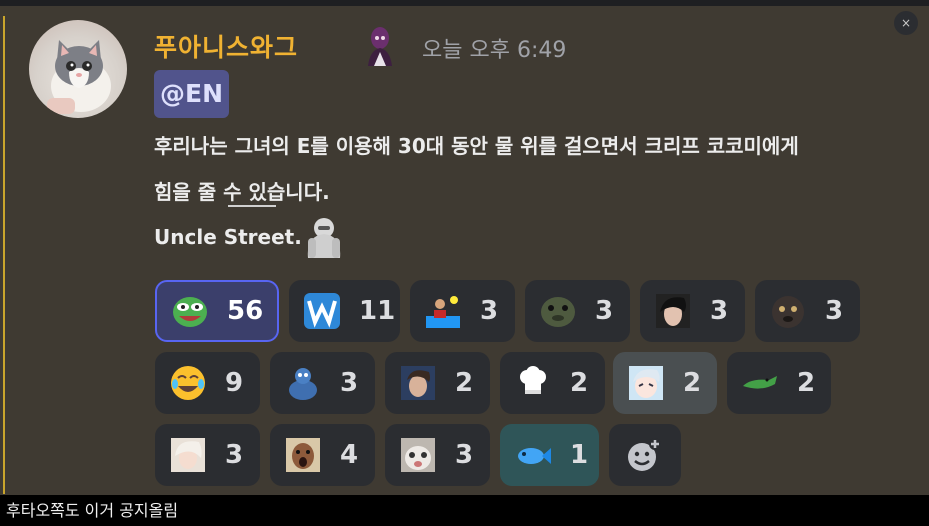  I want to click on reaction-fish: 1, so click(549, 455).